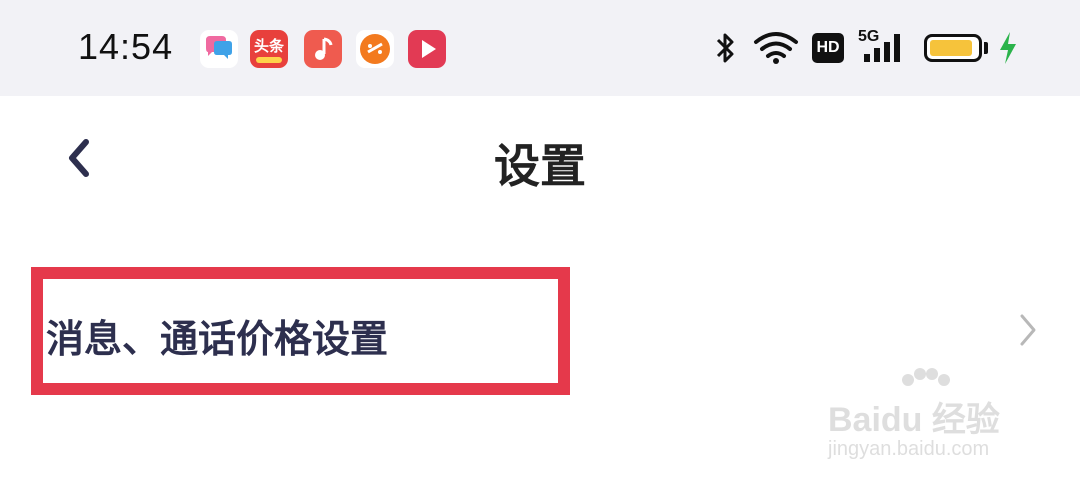 This screenshot has height=484, width=1080. Describe the element at coordinates (885, 50) in the screenshot. I see `signal-icon` at that location.